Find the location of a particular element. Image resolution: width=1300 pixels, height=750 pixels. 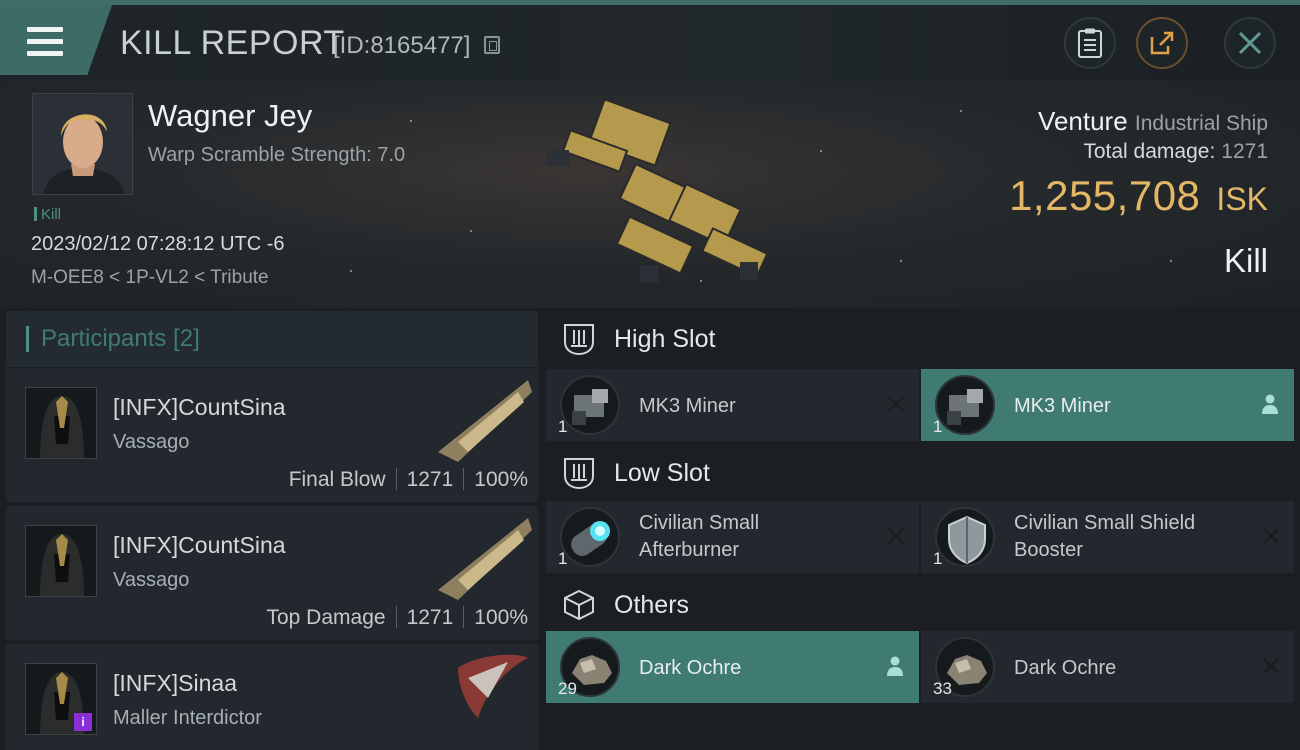

total-damage: Total damage: 1271 is located at coordinates (1175, 152).